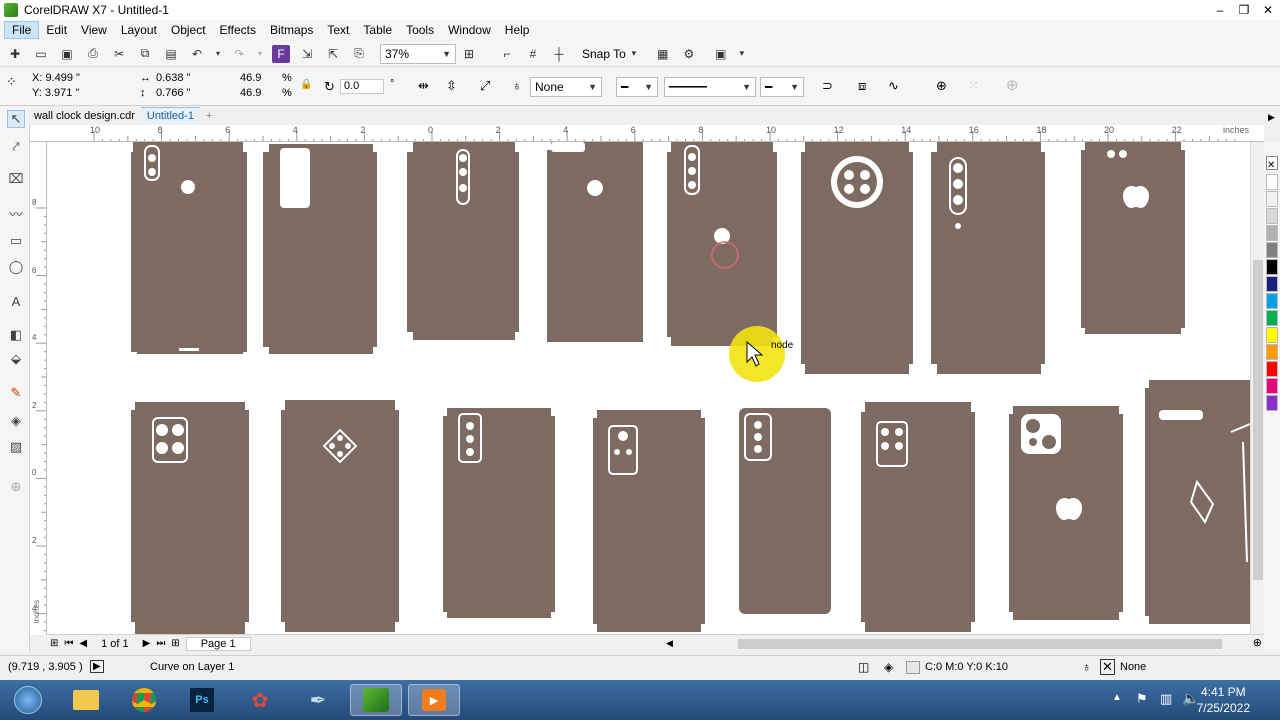 The image size is (1280, 720). I want to click on y-position-field: Y: 3.971 ", so click(55, 93).